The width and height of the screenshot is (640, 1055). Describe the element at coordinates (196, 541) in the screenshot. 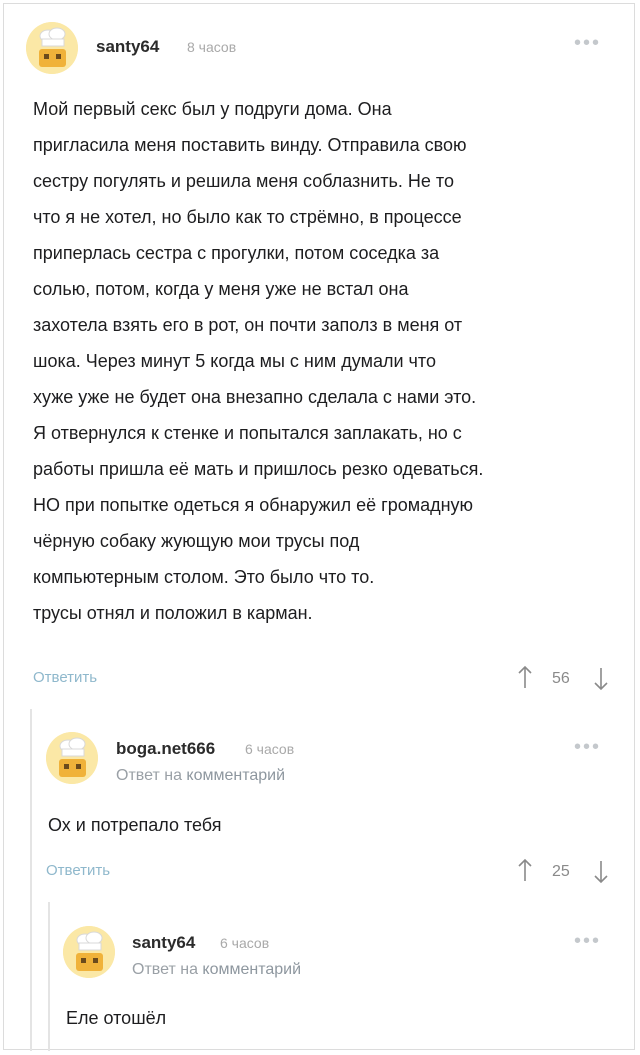

I see `comment1-line: чёрную собаку жующую мои трусы под` at that location.